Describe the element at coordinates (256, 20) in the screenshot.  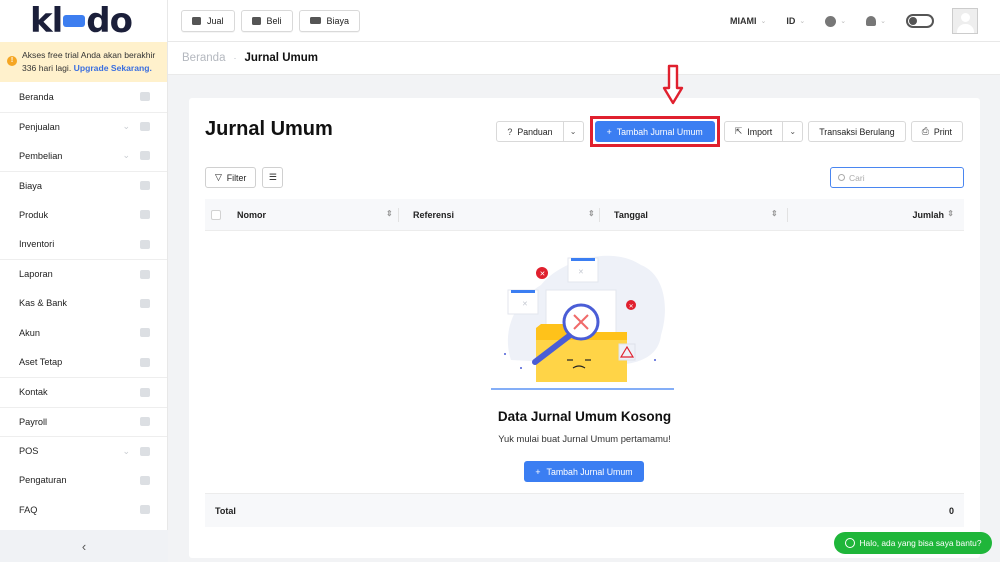
I see `bag-icon` at that location.